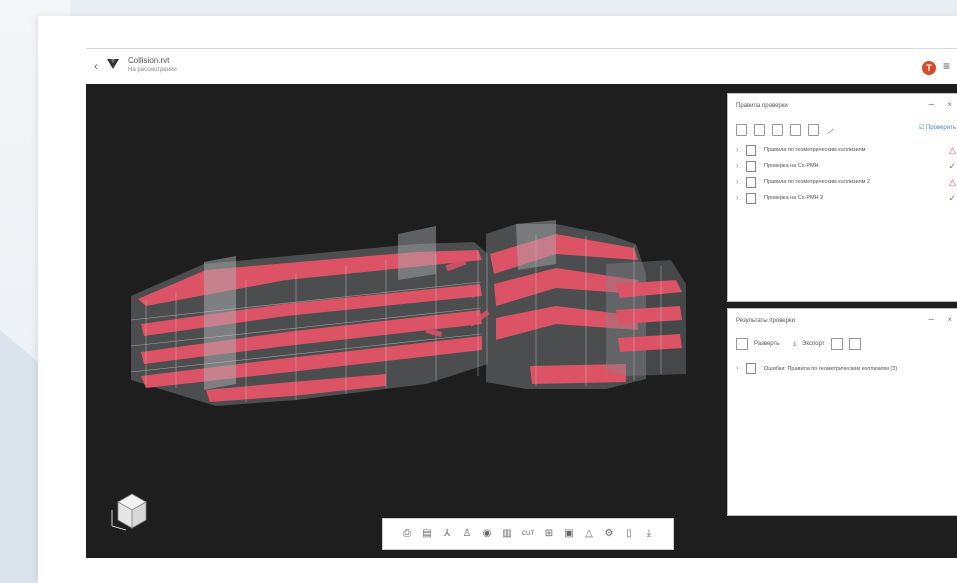 Image resolution: width=957 pixels, height=583 pixels. Describe the element at coordinates (777, 130) in the screenshot. I see `copy-icon` at that location.